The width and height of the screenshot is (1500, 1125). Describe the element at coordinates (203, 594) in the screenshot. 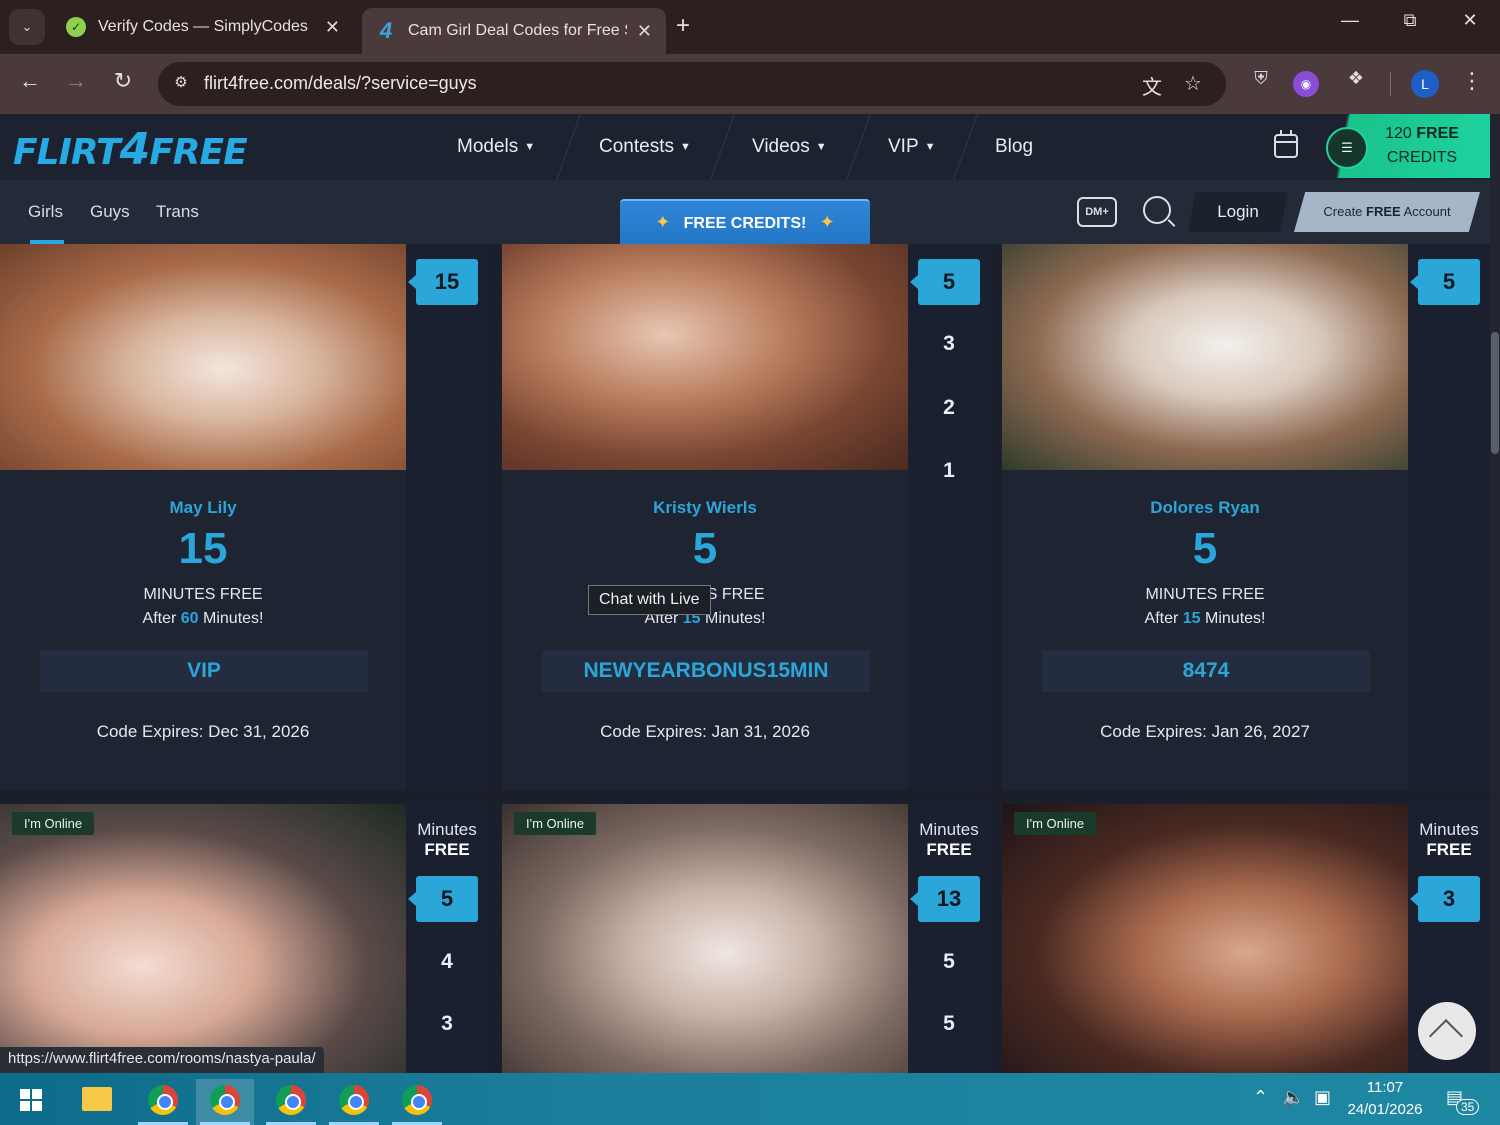

I see `minutes-free-label: MINUTES FREE` at that location.